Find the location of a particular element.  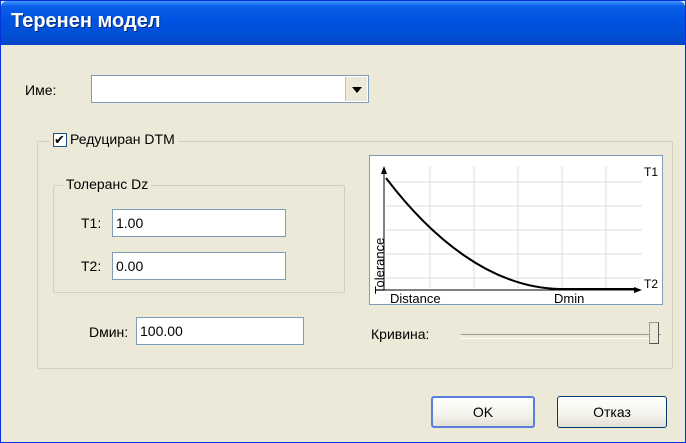

t2-label: T2: is located at coordinates (91, 266).